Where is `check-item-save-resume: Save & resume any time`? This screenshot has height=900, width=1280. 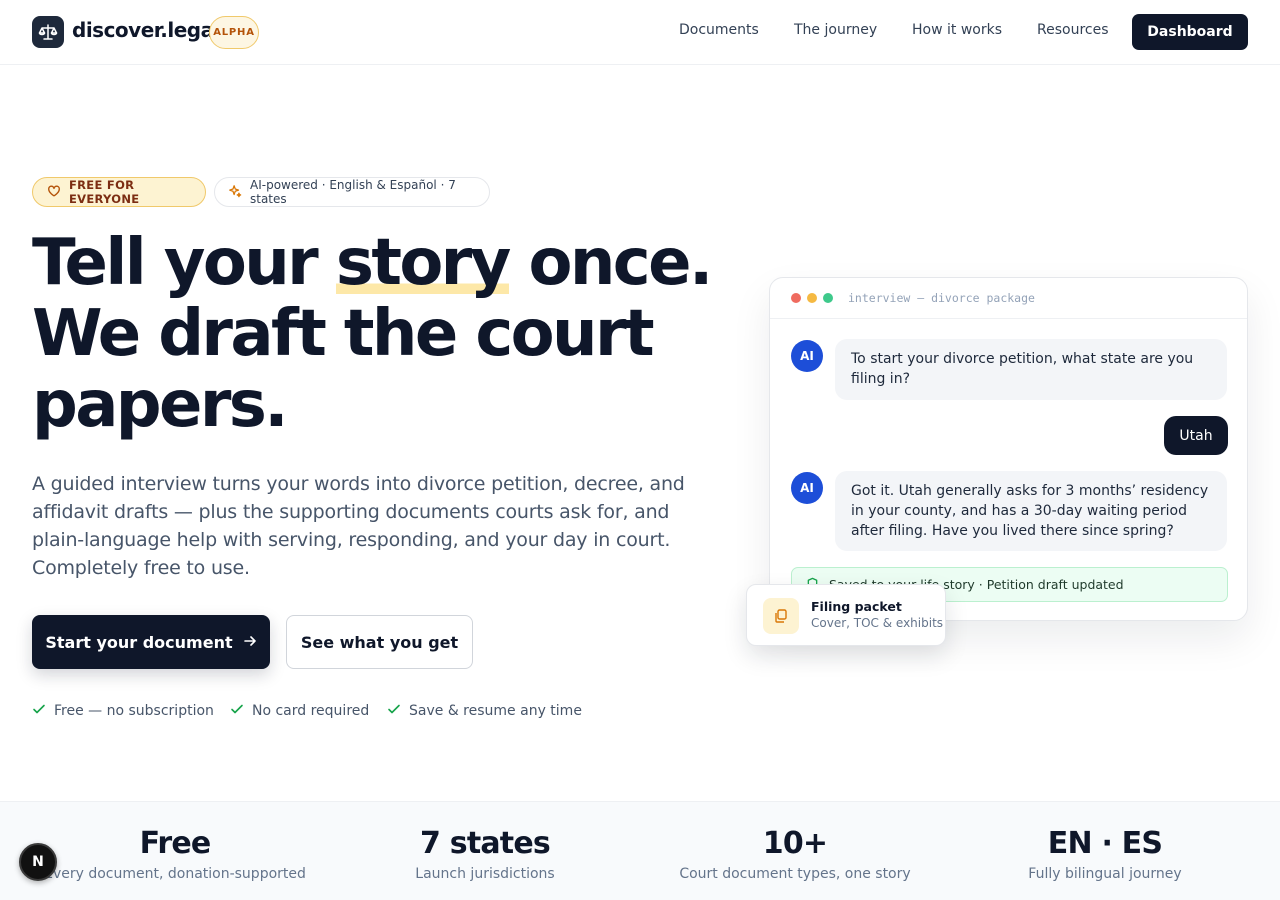 check-item-save-resume: Save & resume any time is located at coordinates (484, 711).